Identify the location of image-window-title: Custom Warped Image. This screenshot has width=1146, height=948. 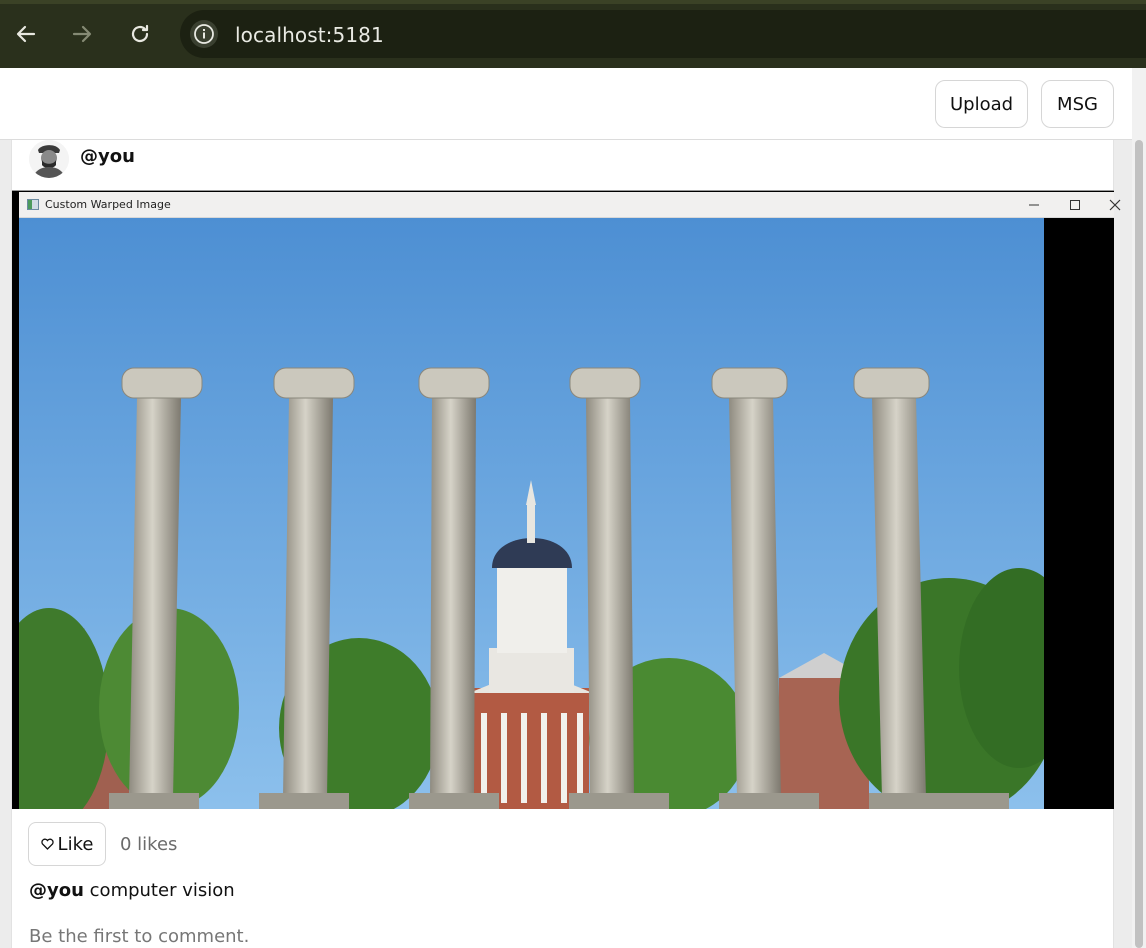
(108, 204).